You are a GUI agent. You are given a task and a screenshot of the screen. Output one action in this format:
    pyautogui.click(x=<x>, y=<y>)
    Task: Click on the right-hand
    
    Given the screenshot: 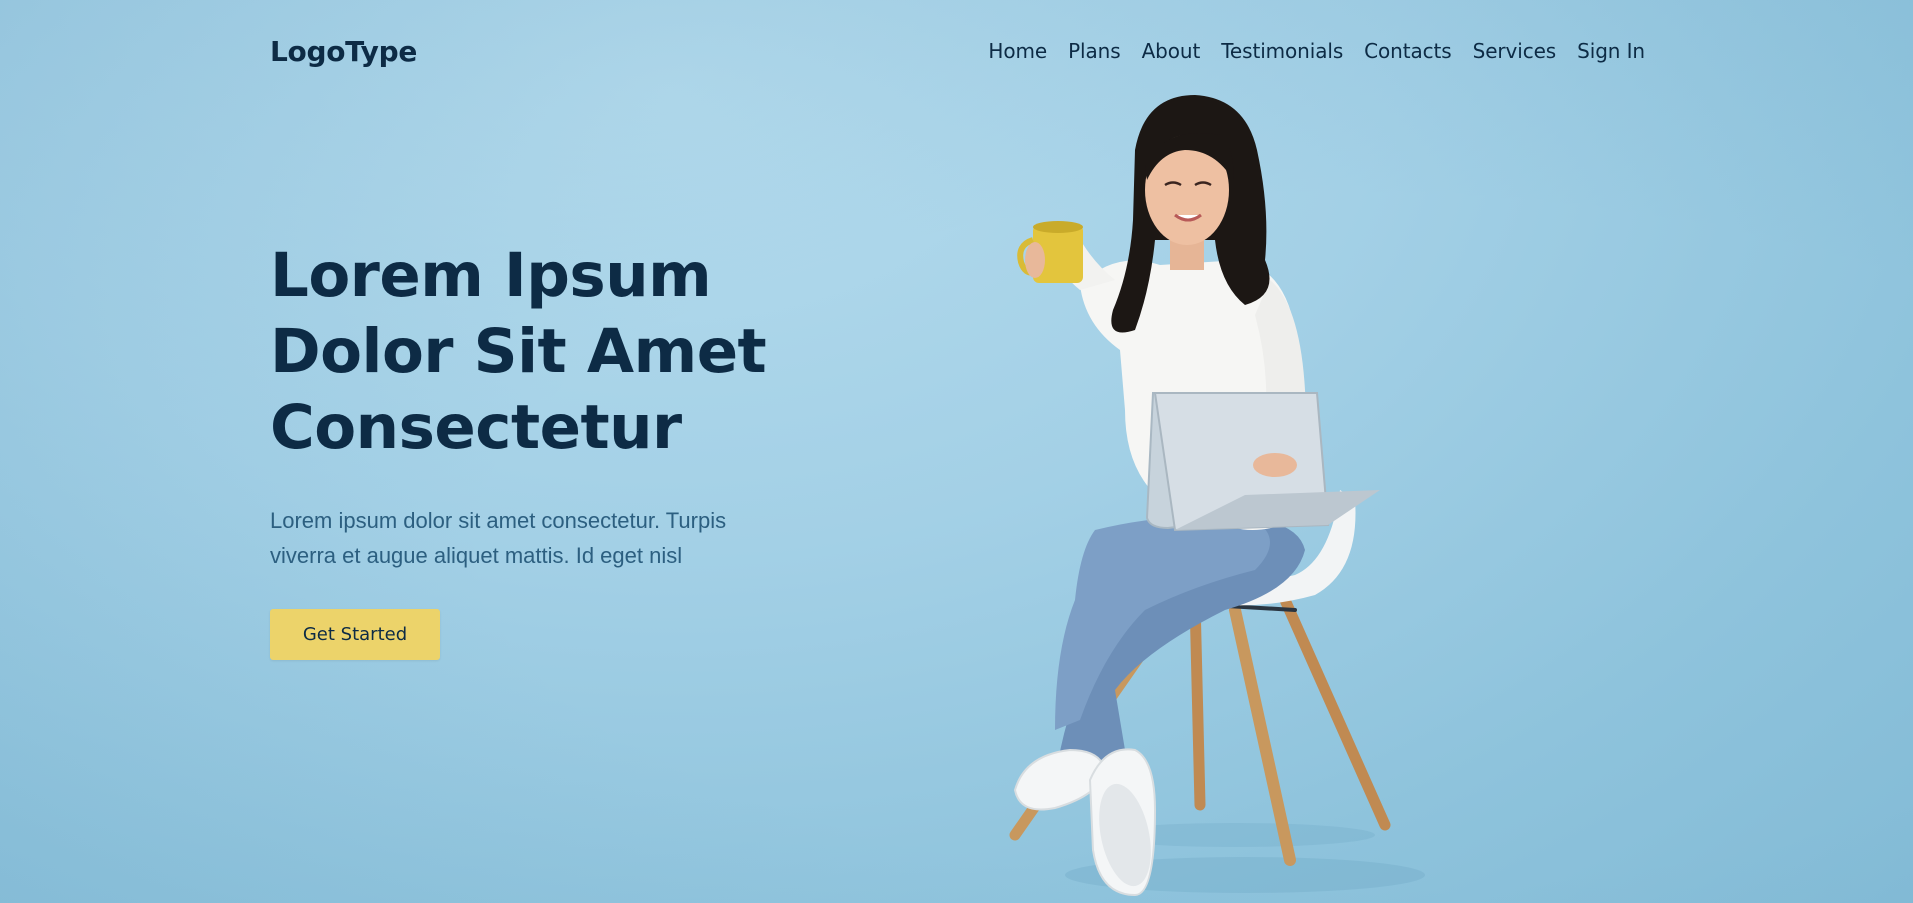 What is the action you would take?
    pyautogui.click(x=1275, y=465)
    